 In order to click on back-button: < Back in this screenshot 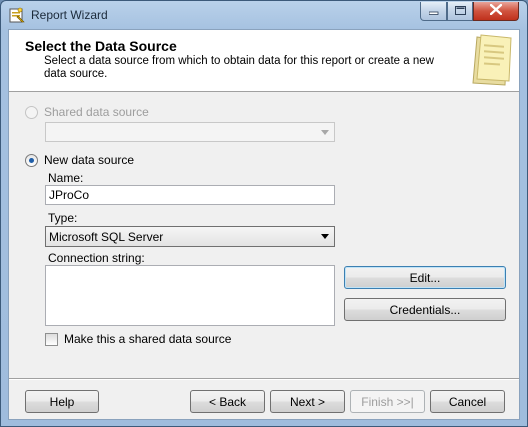, I will do `click(227, 401)`.